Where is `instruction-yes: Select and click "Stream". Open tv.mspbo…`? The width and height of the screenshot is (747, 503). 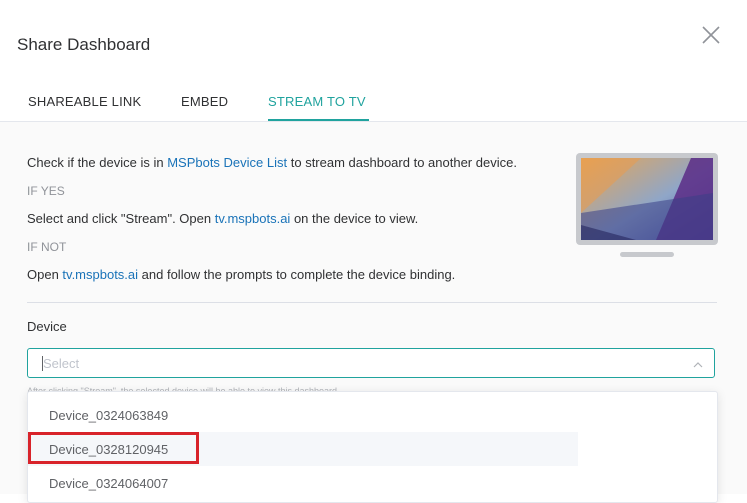
instruction-yes: Select and click "Stream". Open tv.mspbo… is located at coordinates (222, 218).